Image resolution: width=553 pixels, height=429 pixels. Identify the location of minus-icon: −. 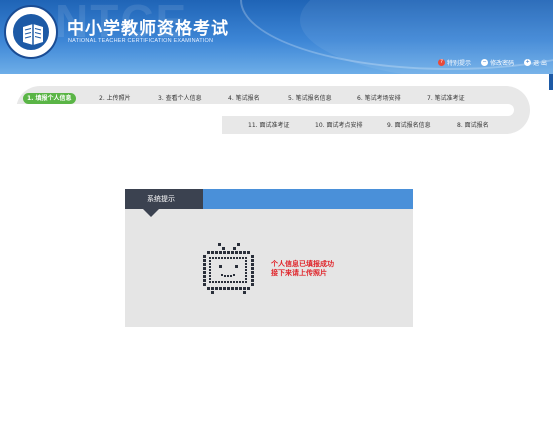
(485, 62).